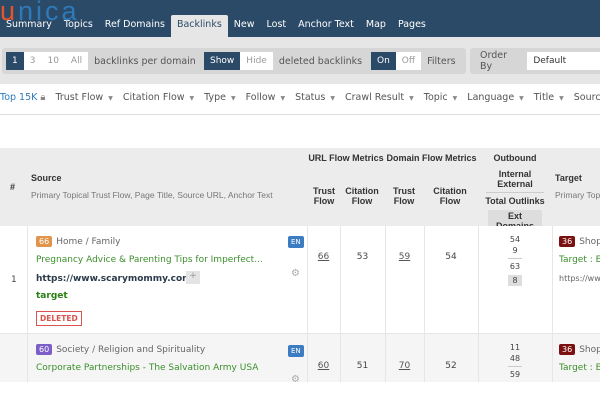  Describe the element at coordinates (326, 26) in the screenshot. I see `tab-anchor-text: Anchor Text` at that location.